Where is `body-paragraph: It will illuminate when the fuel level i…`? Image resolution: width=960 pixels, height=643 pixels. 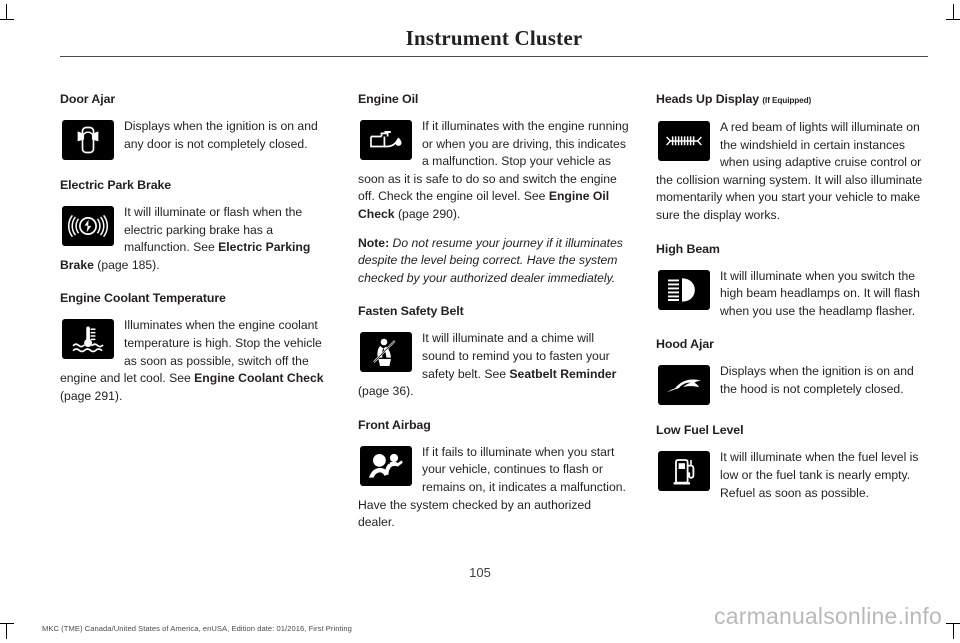 body-paragraph: It will illuminate when the fuel level i… is located at coordinates (792, 475).